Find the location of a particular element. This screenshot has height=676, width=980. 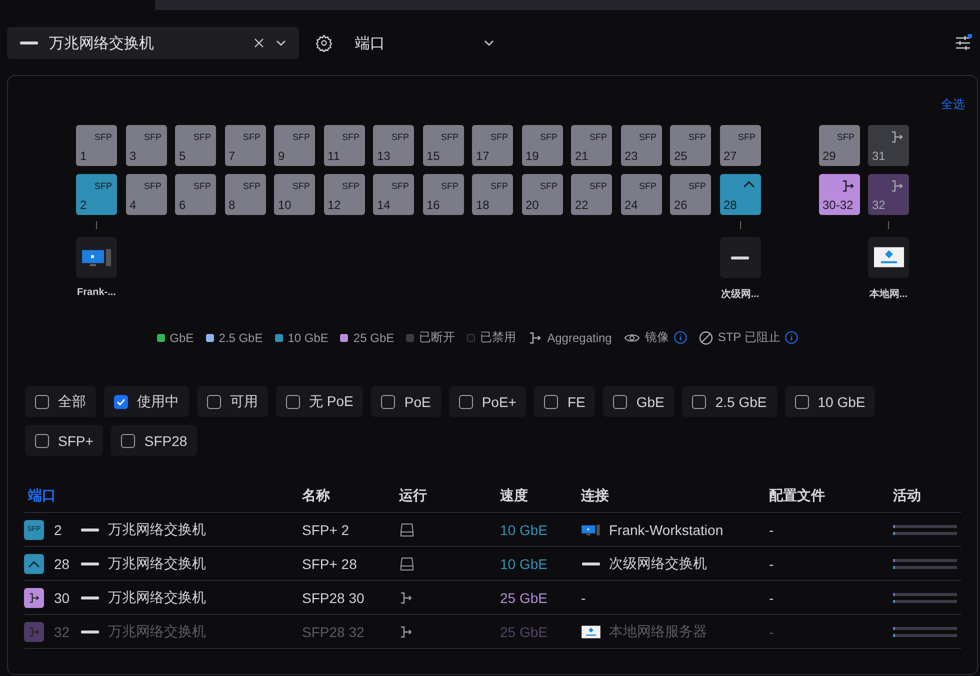

port-tile: SFP 5 is located at coordinates (195, 145).